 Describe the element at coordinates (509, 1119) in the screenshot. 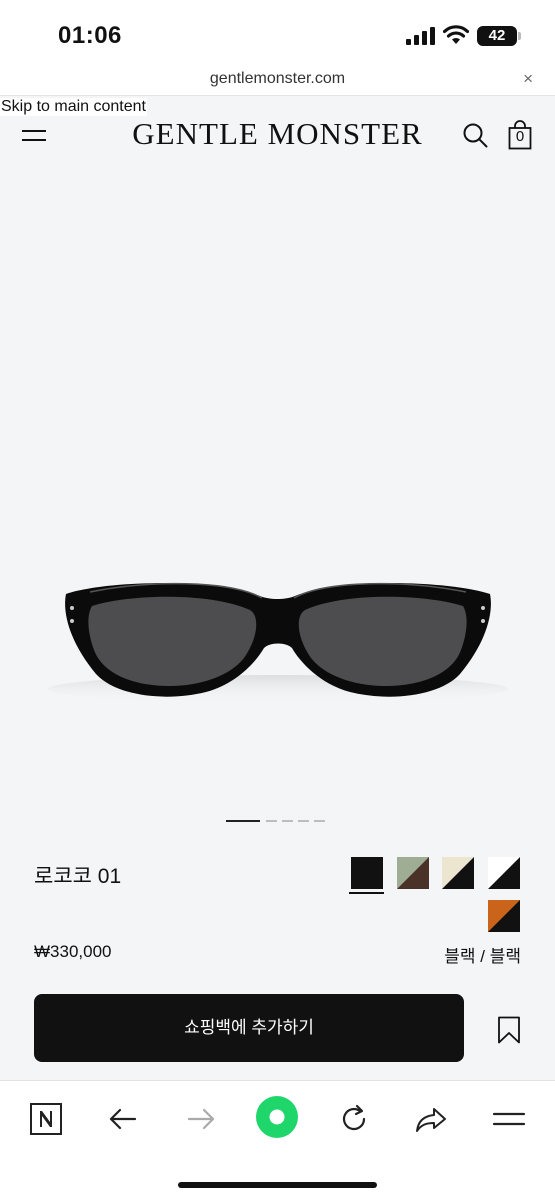

I see `menu-lines-icon` at that location.